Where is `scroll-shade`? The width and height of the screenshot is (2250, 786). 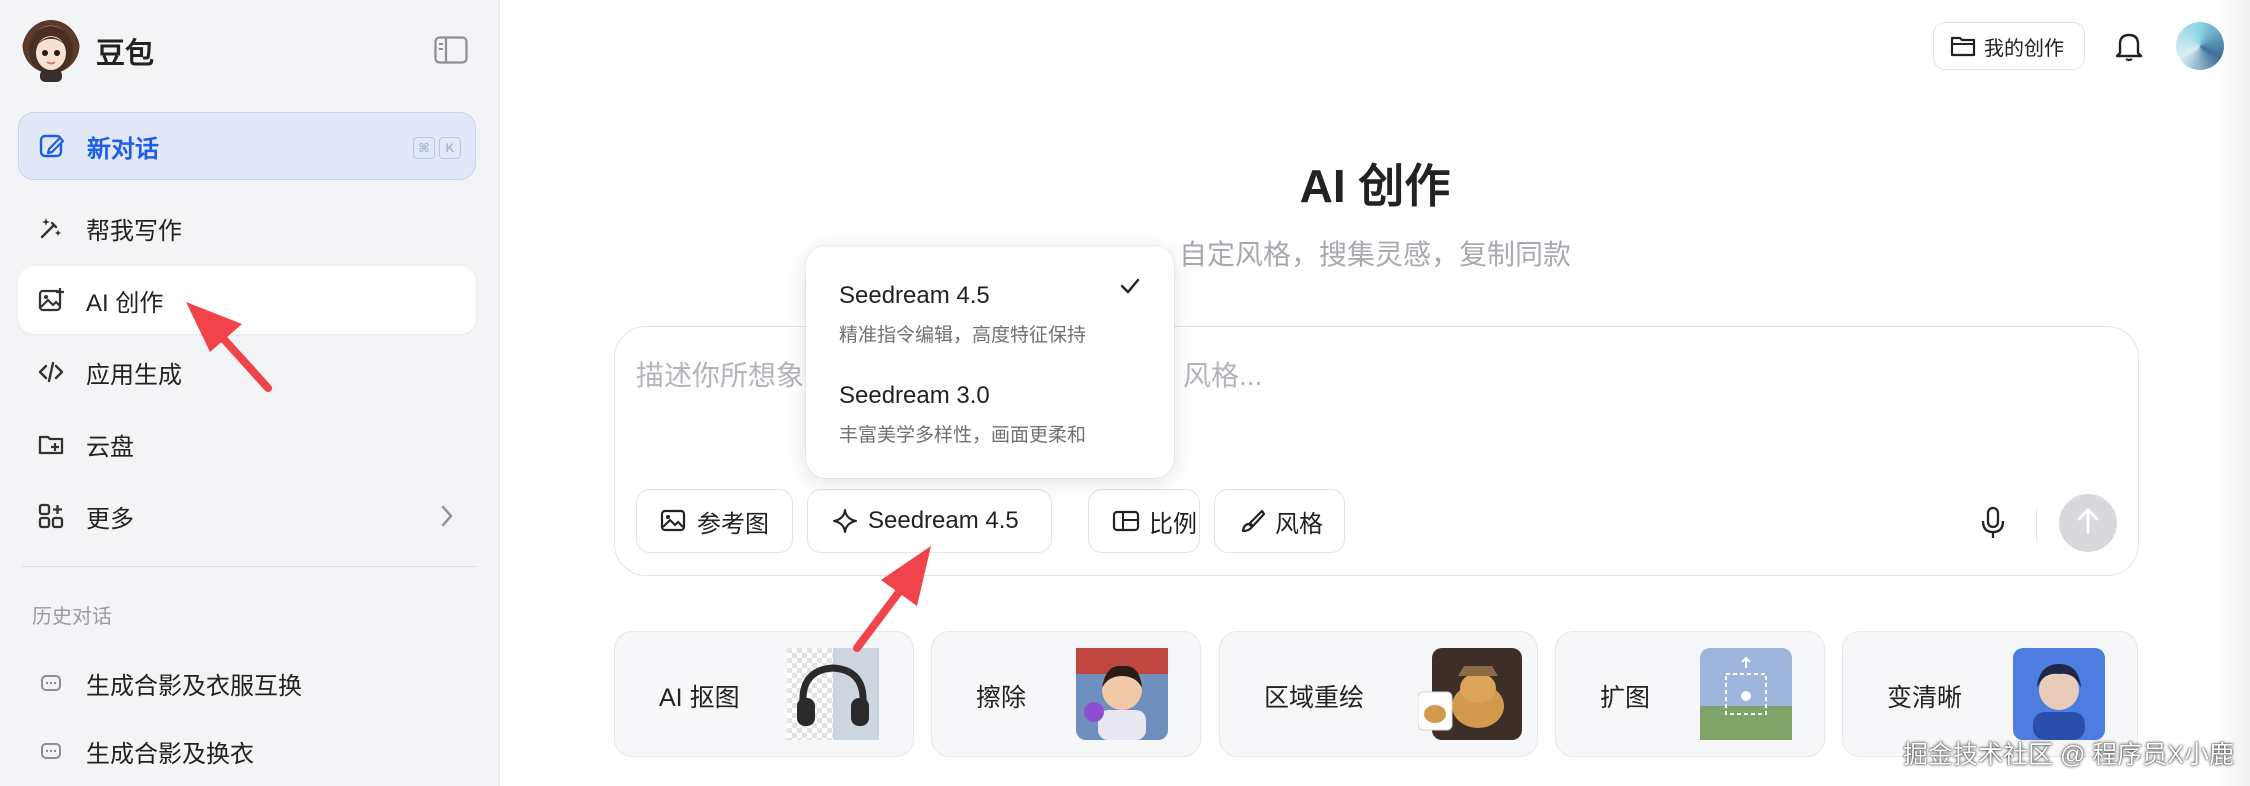
scroll-shade is located at coordinates (2232, 393).